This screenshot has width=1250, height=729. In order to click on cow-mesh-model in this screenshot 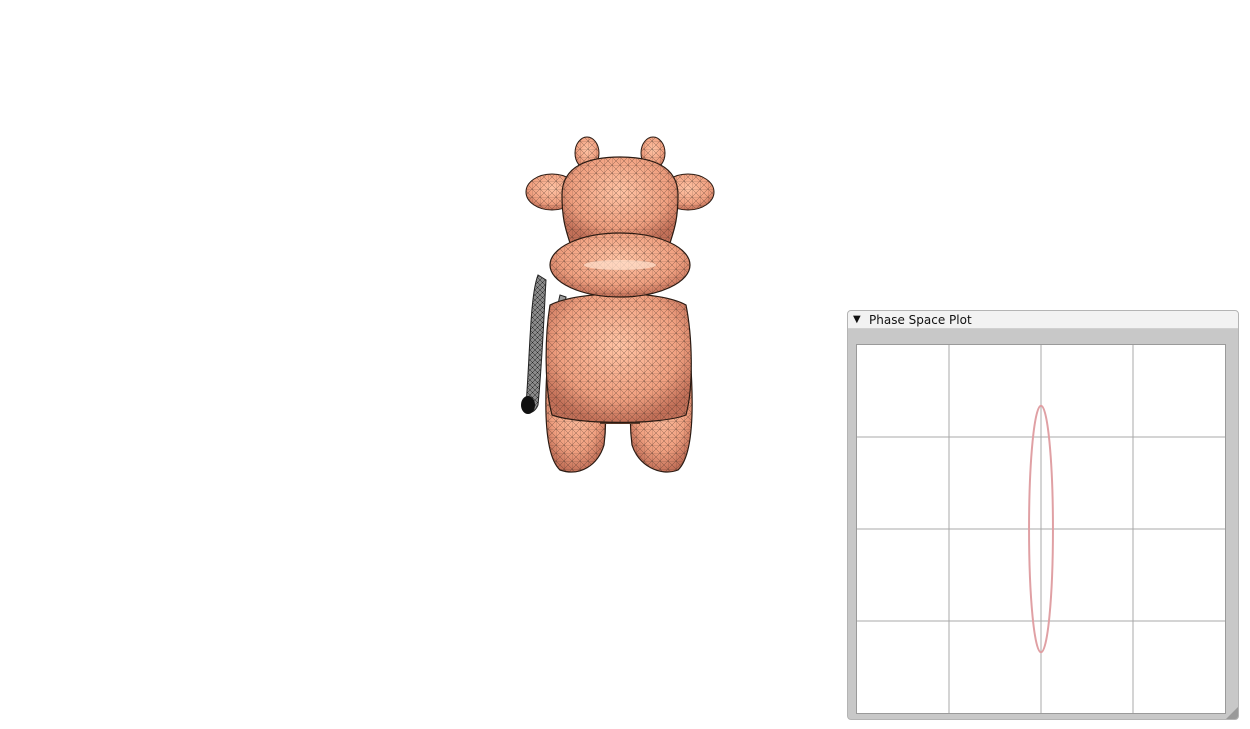, I will do `click(615, 305)`.